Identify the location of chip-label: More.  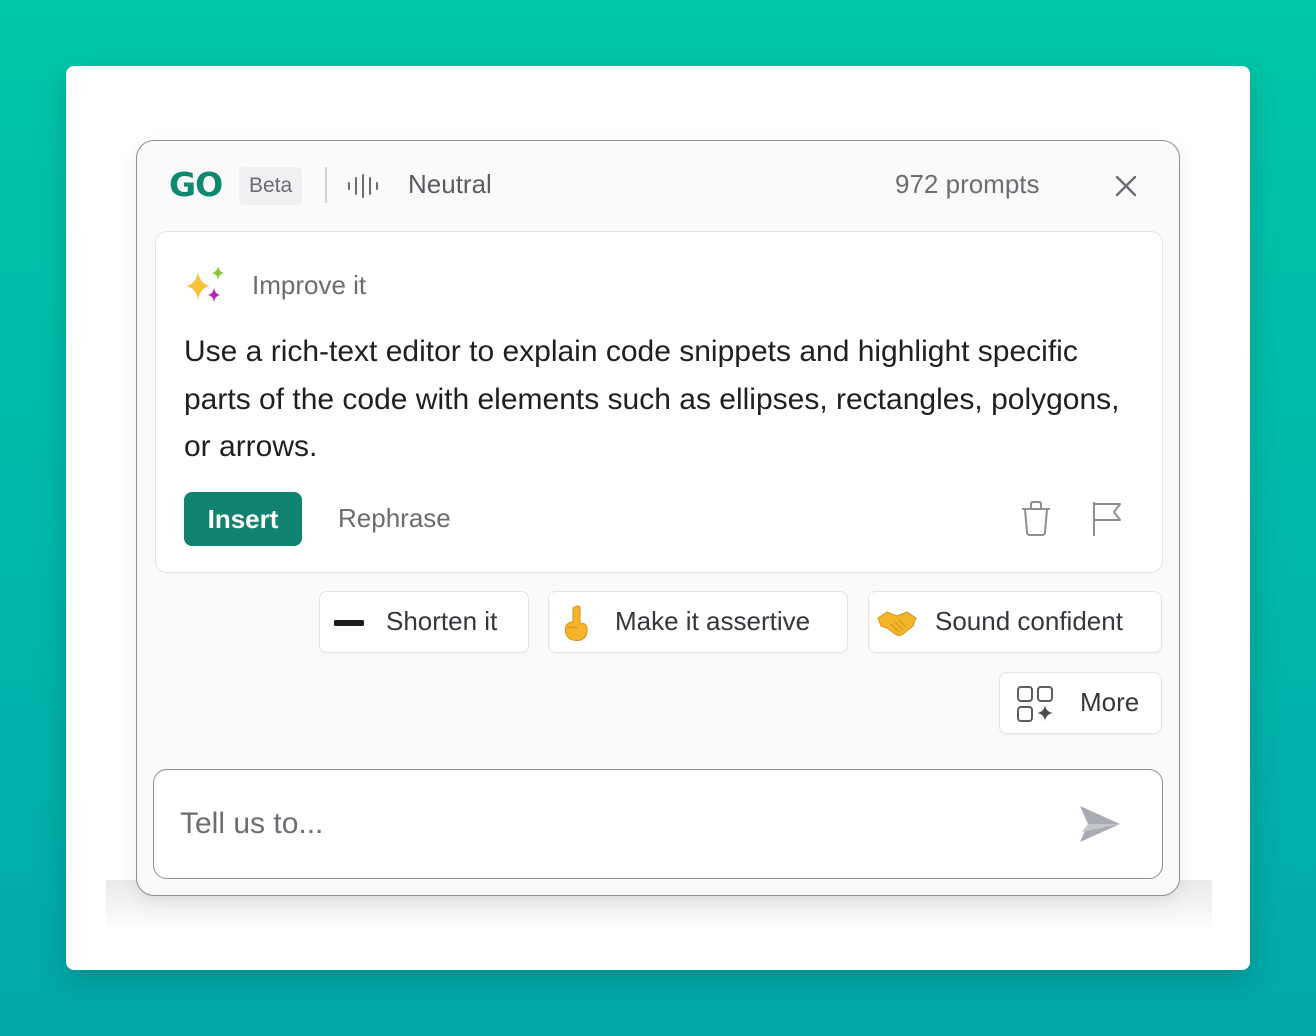
(1110, 702).